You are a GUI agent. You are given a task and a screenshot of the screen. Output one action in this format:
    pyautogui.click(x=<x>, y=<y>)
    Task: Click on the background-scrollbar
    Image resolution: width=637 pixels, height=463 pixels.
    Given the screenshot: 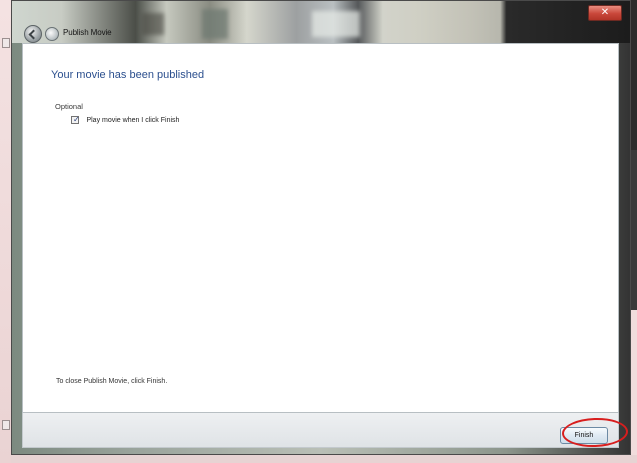 What is the action you would take?
    pyautogui.click(x=634, y=230)
    